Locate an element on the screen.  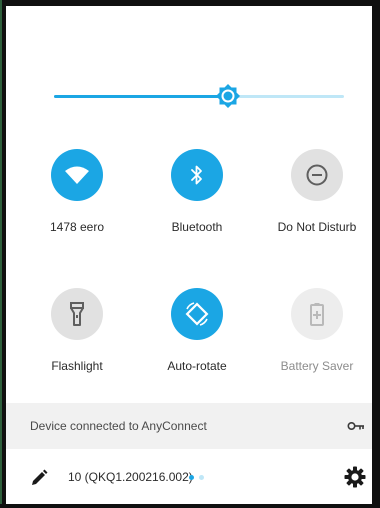
brightness-track-fill is located at coordinates (141, 96).